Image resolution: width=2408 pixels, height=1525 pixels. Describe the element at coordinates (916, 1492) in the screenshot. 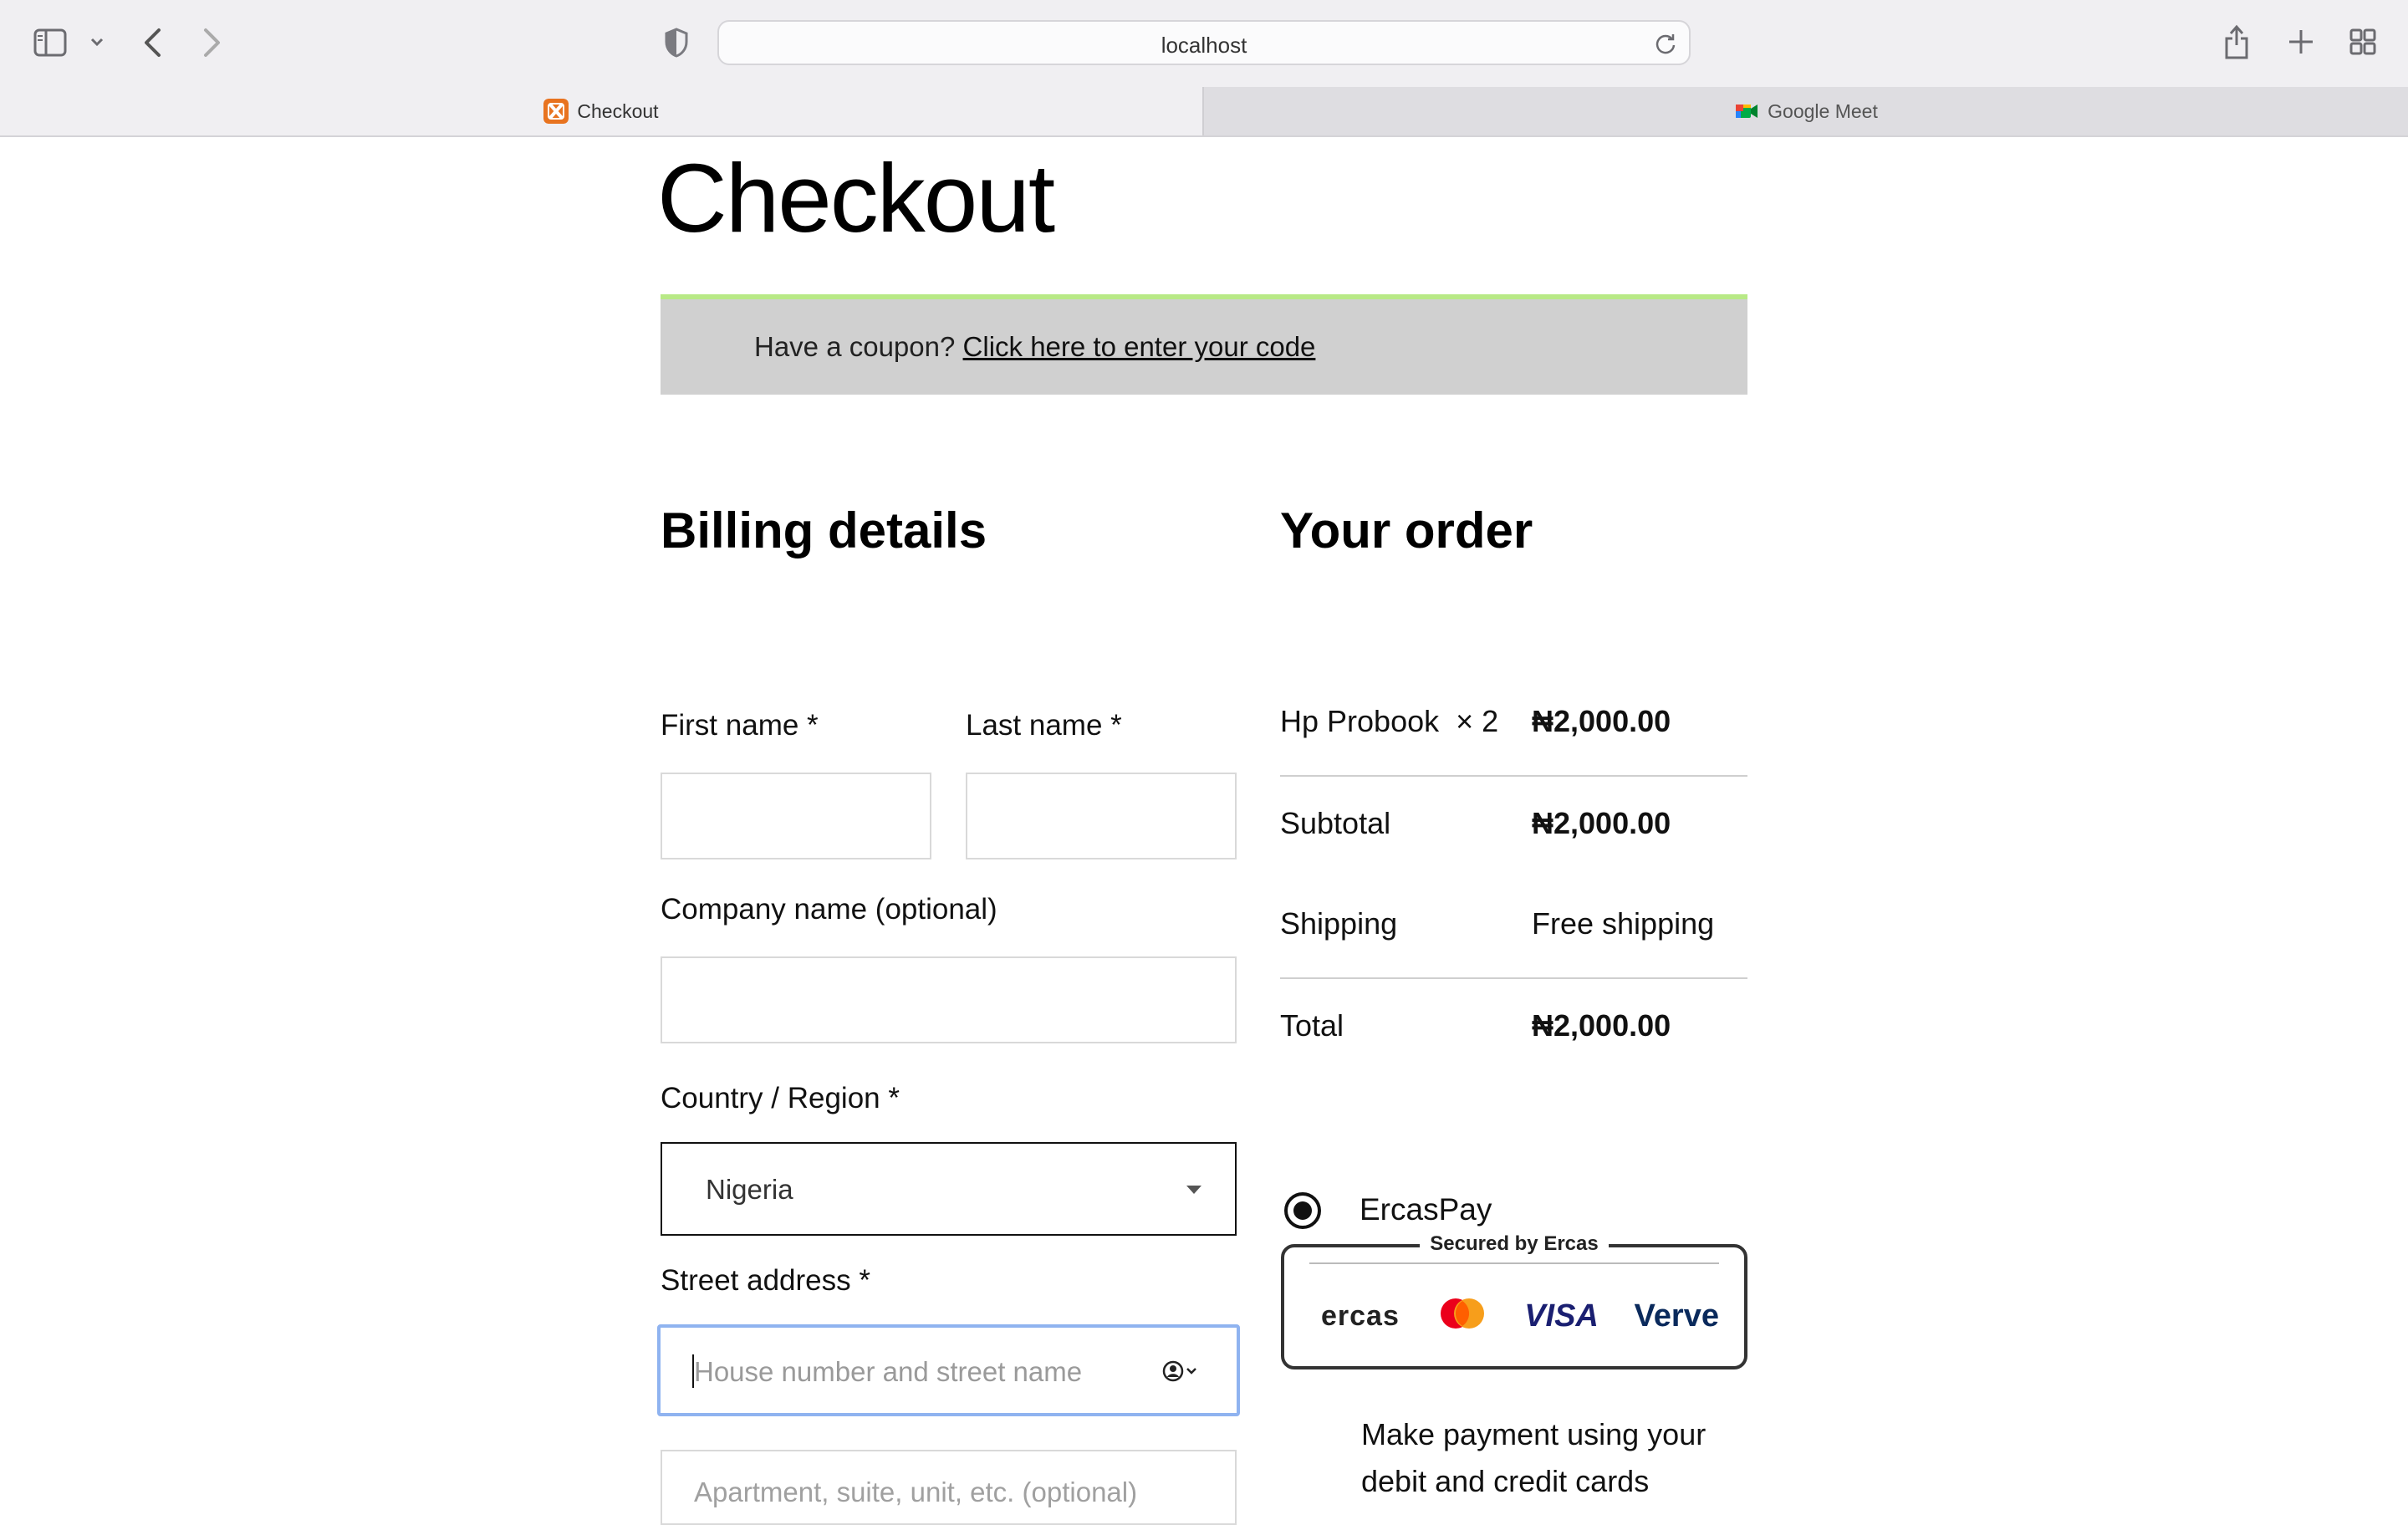

I see `apartment-placeholder: Apartment, suite, unit, etc. (optional)` at that location.